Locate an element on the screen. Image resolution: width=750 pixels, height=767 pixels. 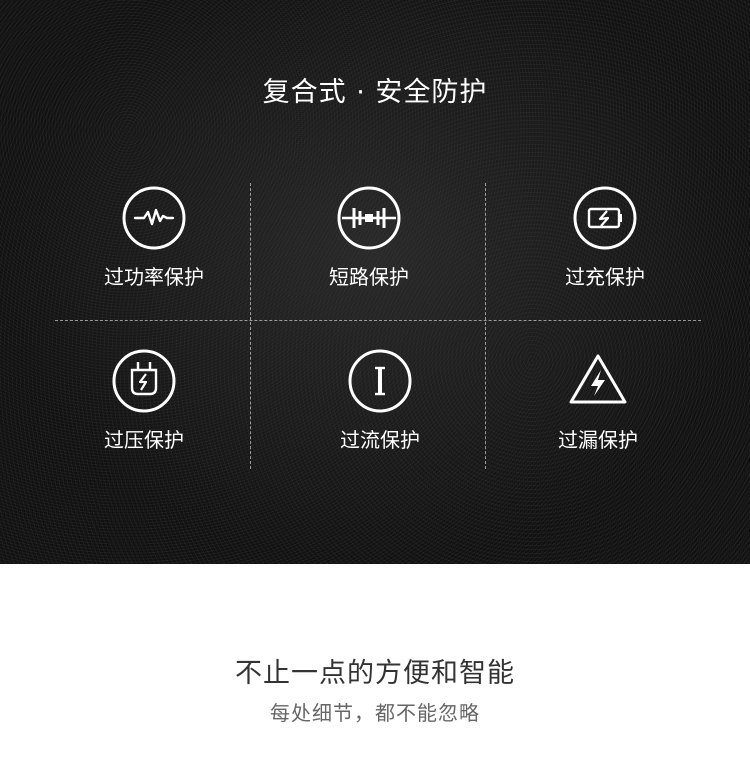
feature-overpower: 过功率保护 is located at coordinates (154, 237).